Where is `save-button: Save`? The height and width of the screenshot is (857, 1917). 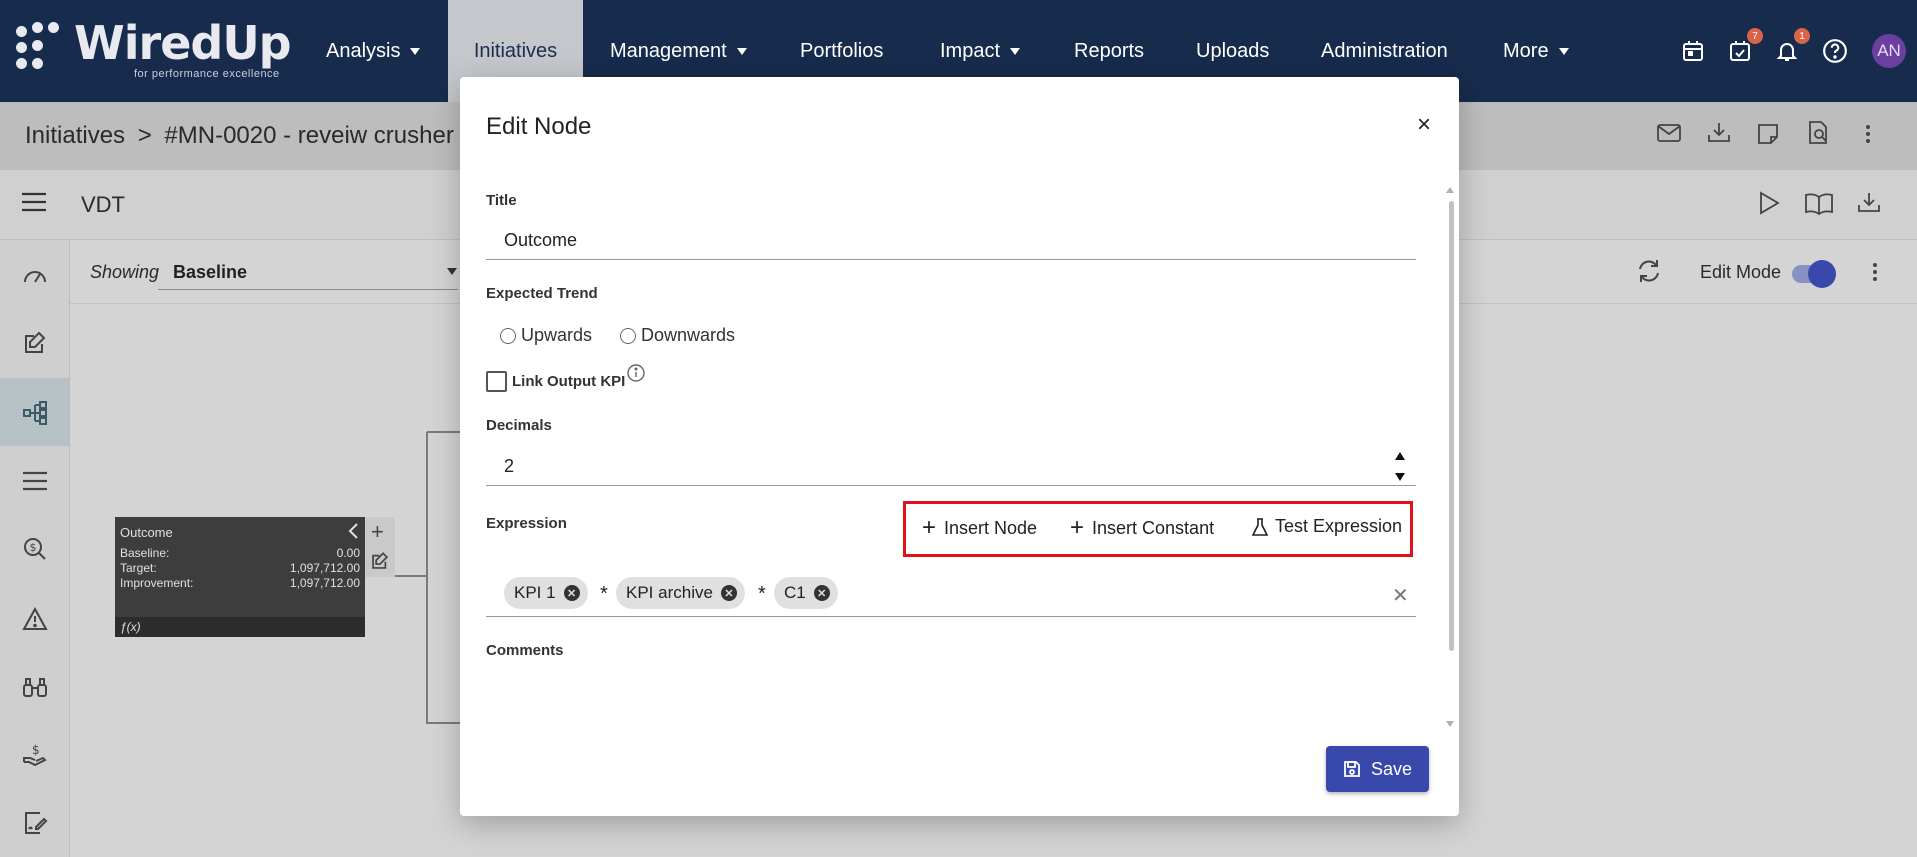 save-button: Save is located at coordinates (1377, 769).